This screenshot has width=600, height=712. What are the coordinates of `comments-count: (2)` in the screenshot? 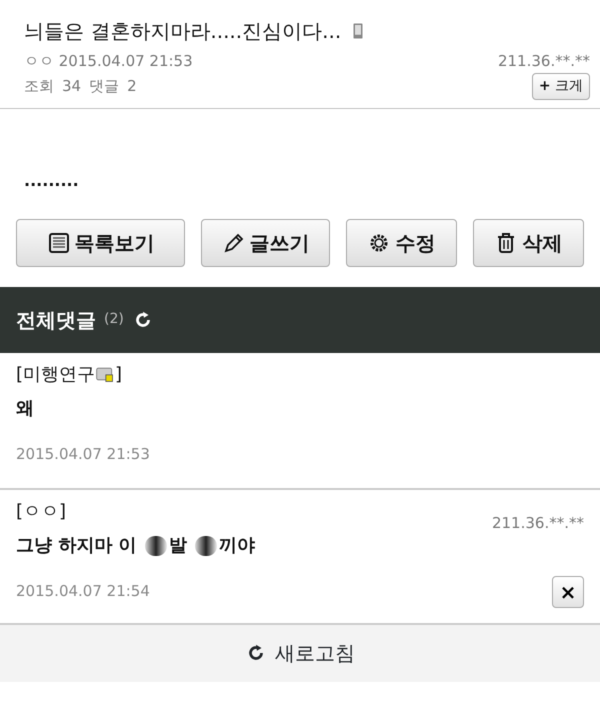 It's located at (114, 319).